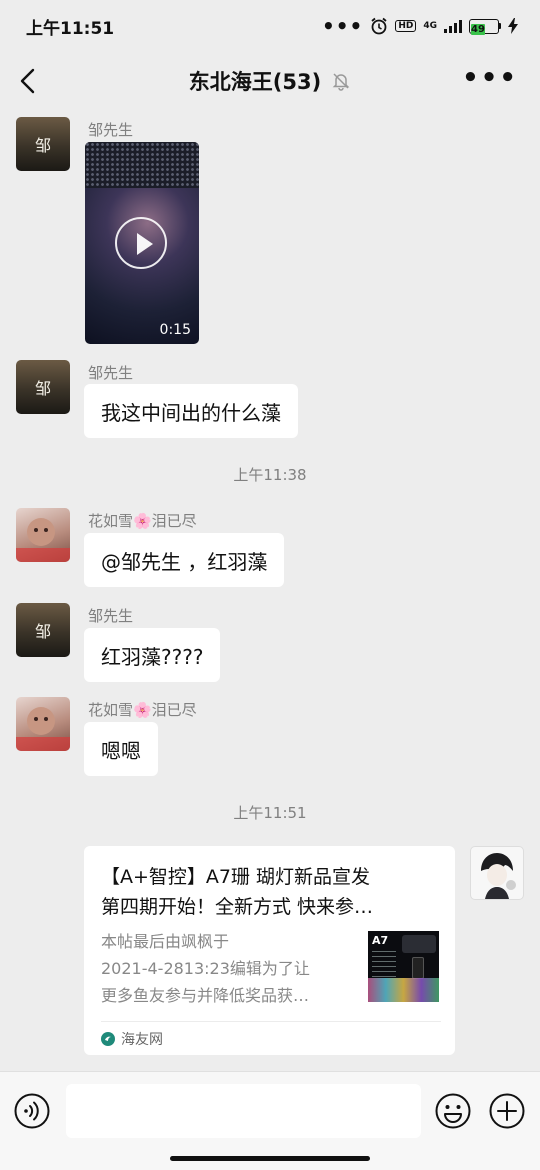 The height and width of the screenshot is (1170, 540). Describe the element at coordinates (270, 1158) in the screenshot. I see `home-indicator` at that location.